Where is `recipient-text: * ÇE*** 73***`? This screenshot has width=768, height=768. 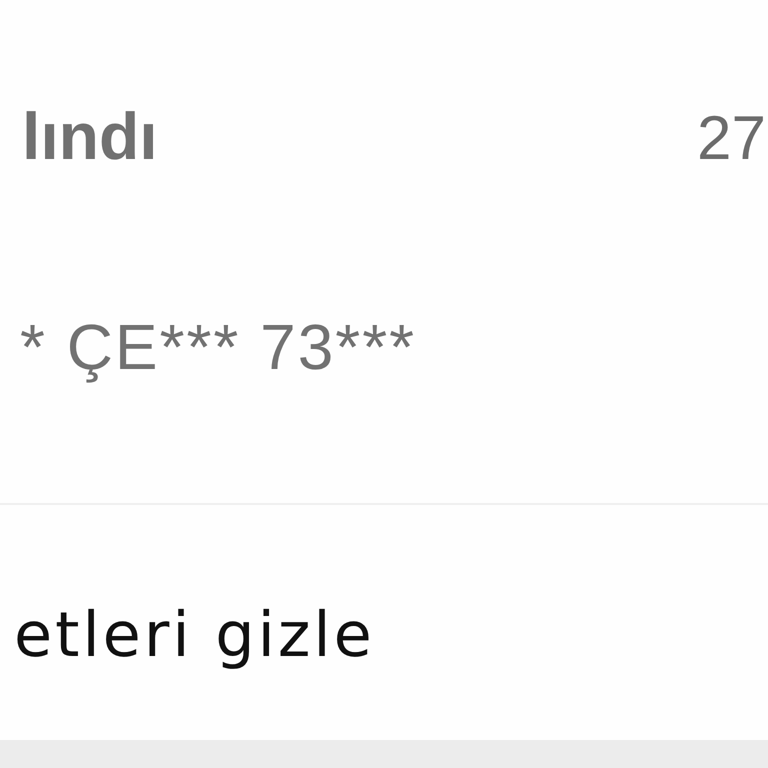
recipient-text: * ÇE*** 73*** is located at coordinates (217, 347).